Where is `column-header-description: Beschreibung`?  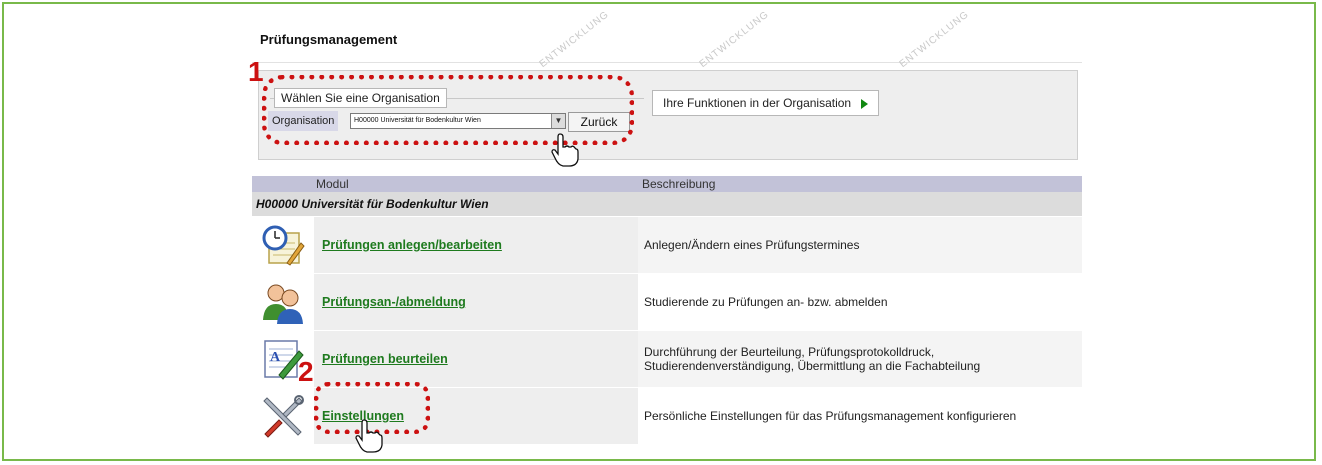 column-header-description: Beschreibung is located at coordinates (679, 184).